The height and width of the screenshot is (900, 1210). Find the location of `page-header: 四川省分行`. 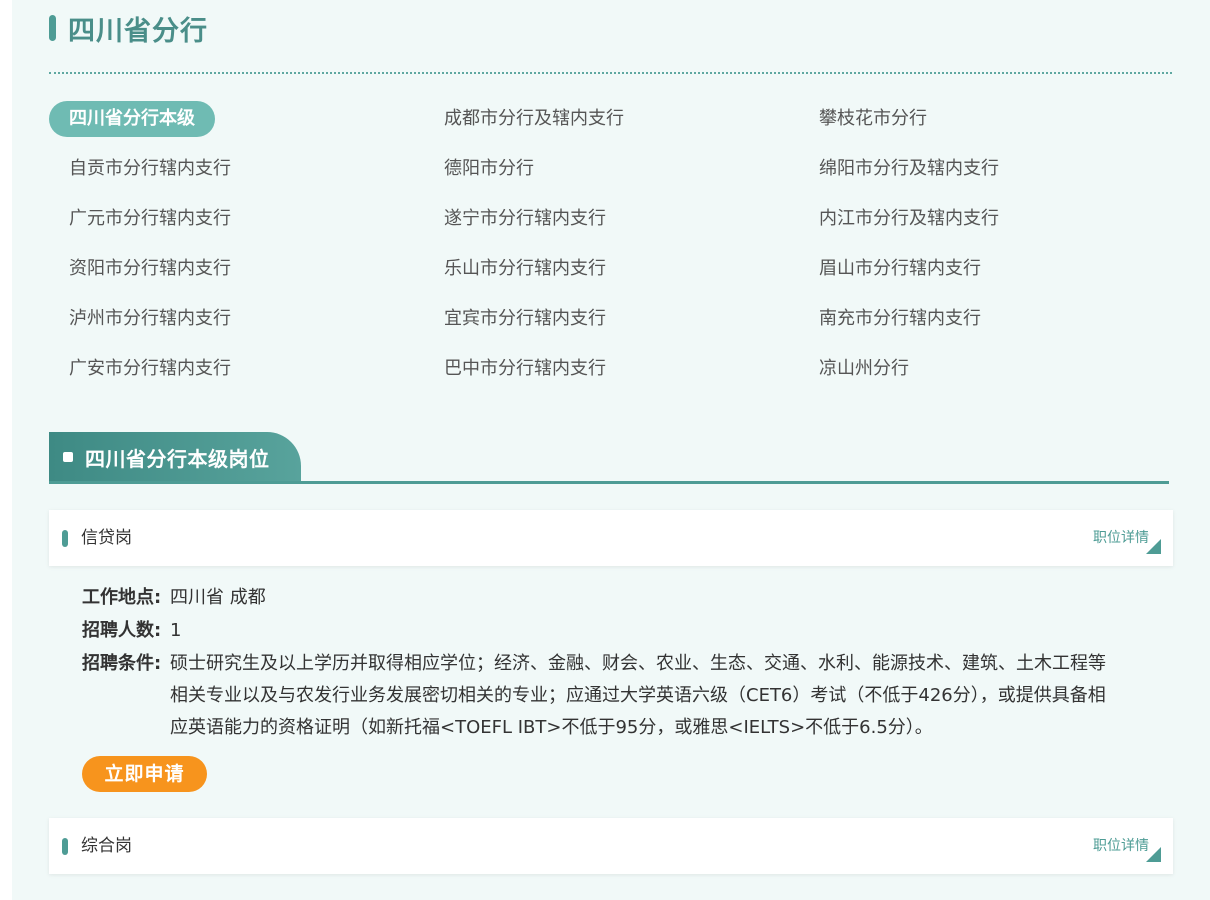

page-header: 四川省分行 is located at coordinates (128, 28).